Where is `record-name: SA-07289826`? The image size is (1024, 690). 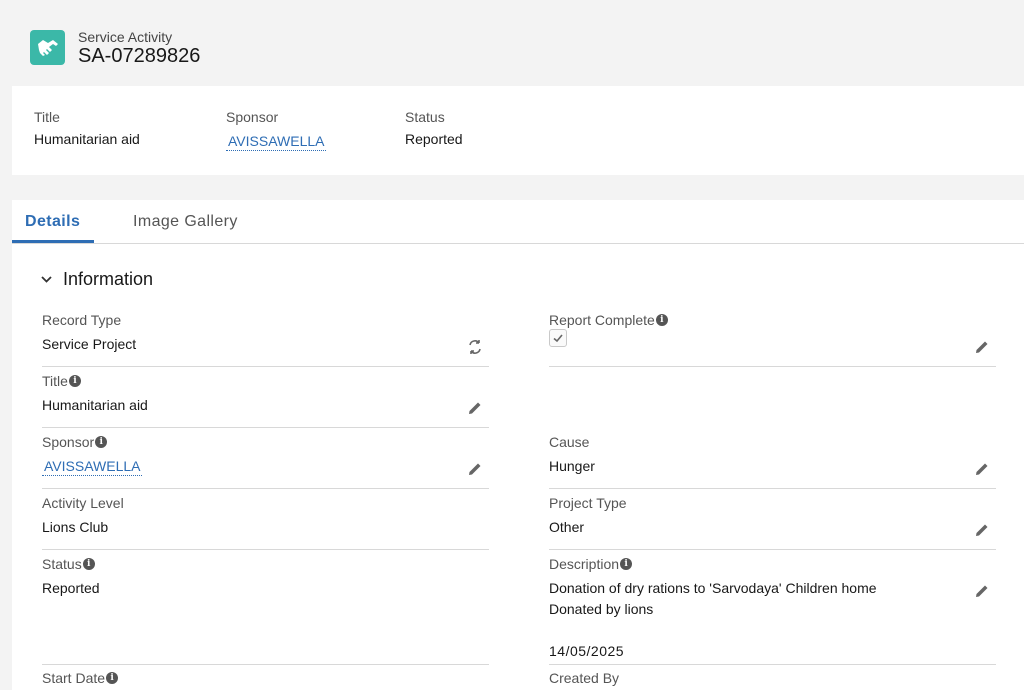 record-name: SA-07289826 is located at coordinates (139, 56).